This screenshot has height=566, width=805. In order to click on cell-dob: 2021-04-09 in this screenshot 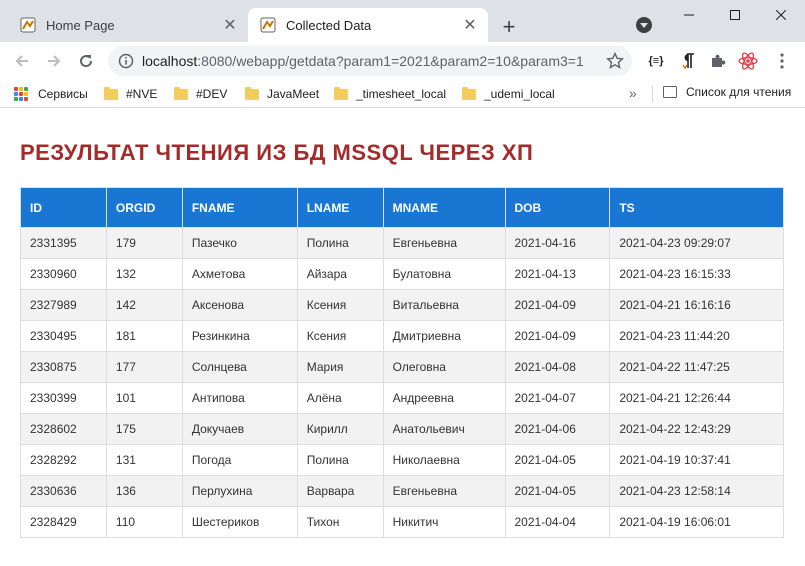, I will do `click(557, 305)`.